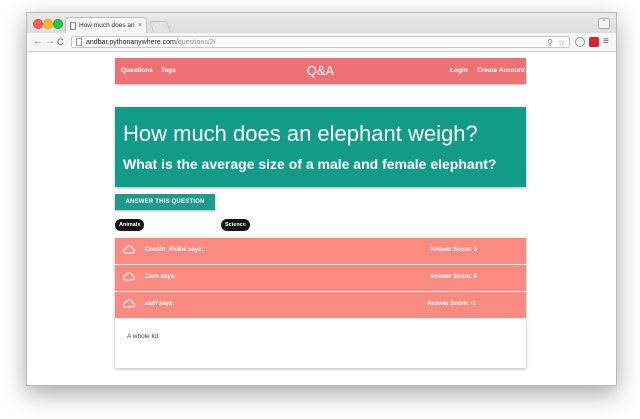 The height and width of the screenshot is (419, 640). I want to click on answer-score: Answer Score: 3, so click(453, 250).